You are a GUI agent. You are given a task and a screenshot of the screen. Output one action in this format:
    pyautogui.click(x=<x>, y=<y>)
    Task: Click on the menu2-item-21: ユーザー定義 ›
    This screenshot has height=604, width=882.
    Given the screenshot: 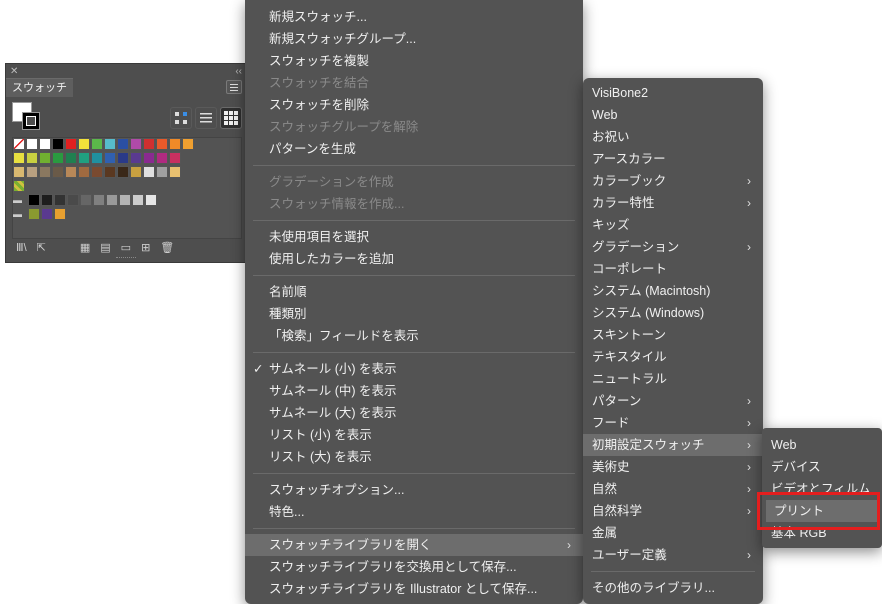 What is the action you would take?
    pyautogui.click(x=673, y=555)
    